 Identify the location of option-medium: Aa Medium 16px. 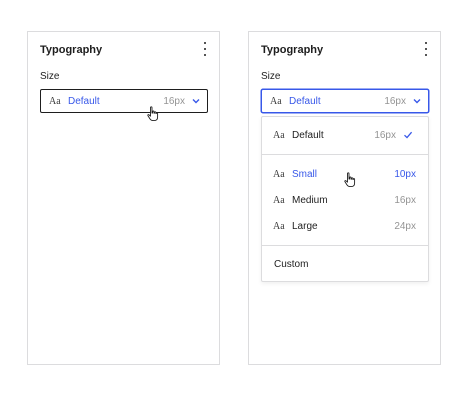
(345, 200).